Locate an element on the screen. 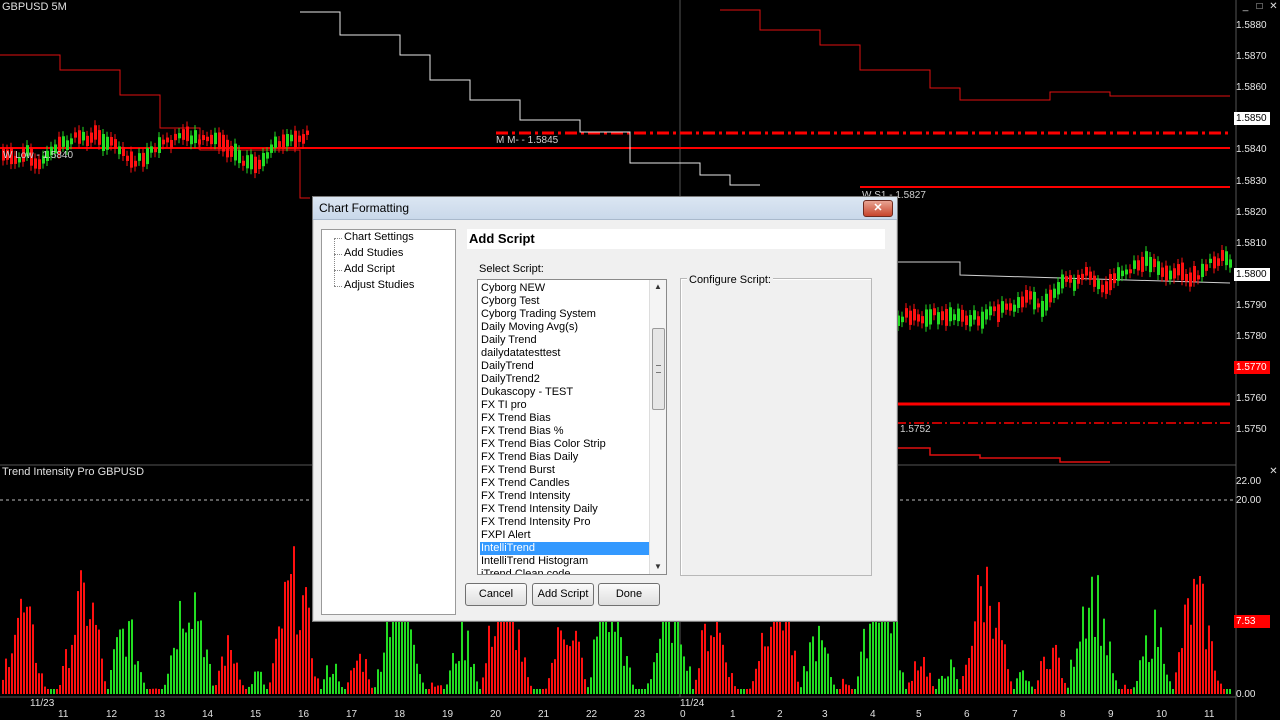 The height and width of the screenshot is (720, 1280). dialog-close-button: ✕ is located at coordinates (878, 208).